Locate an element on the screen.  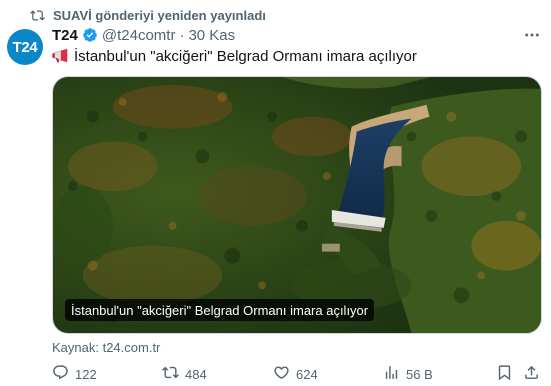
megaphone-emoji-icon is located at coordinates (61, 56).